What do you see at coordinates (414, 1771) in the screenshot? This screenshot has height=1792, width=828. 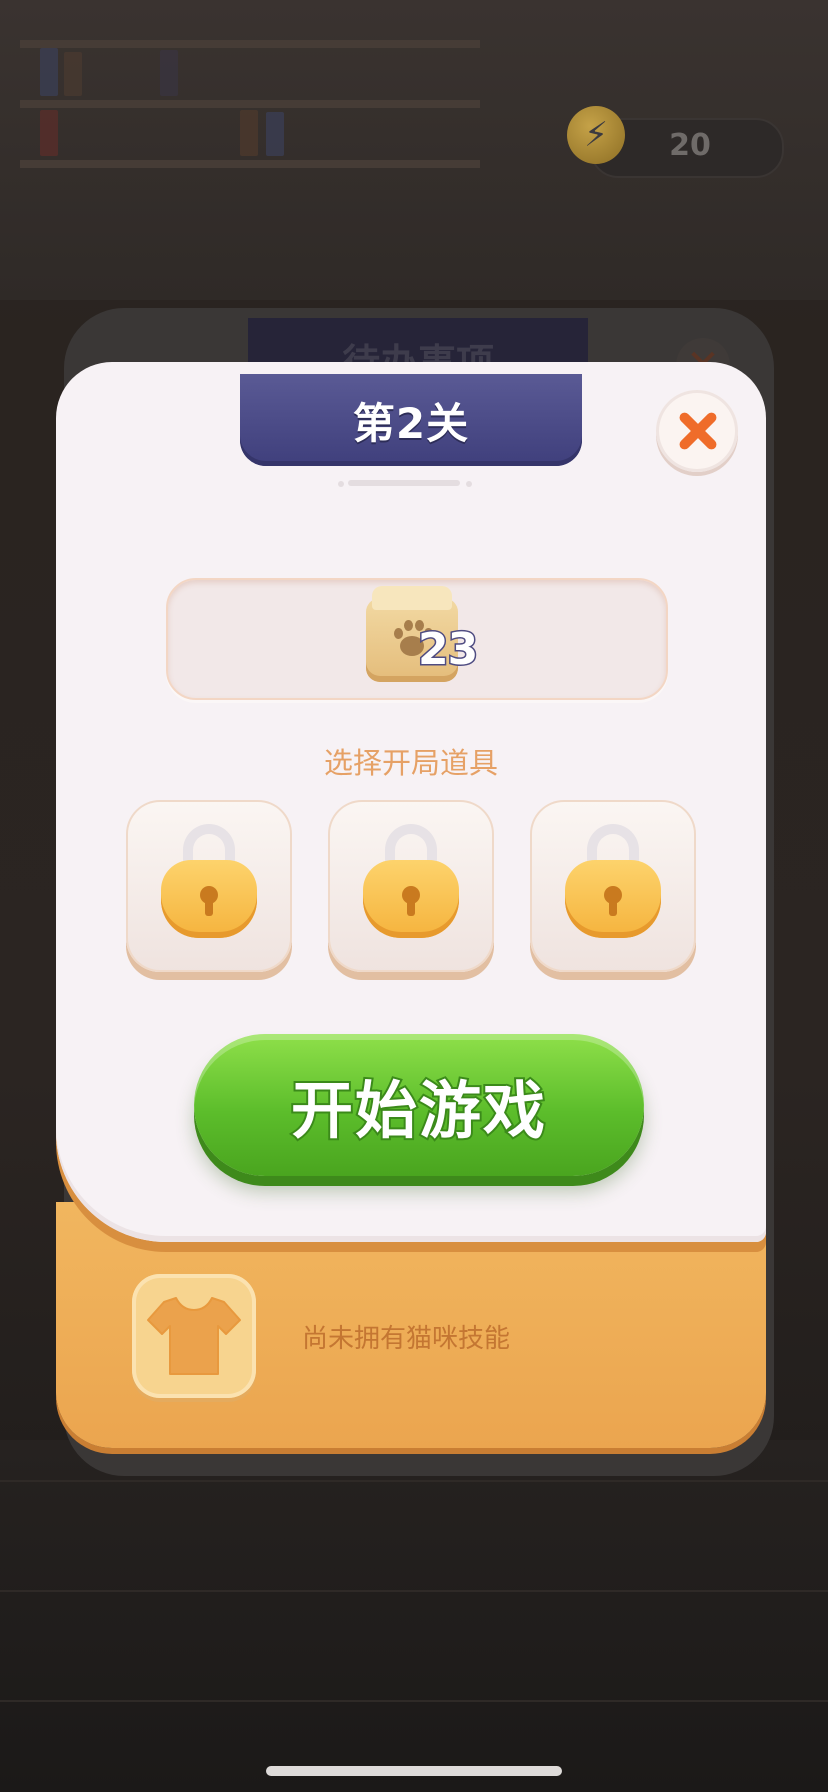 I see `home-indicator` at bounding box center [414, 1771].